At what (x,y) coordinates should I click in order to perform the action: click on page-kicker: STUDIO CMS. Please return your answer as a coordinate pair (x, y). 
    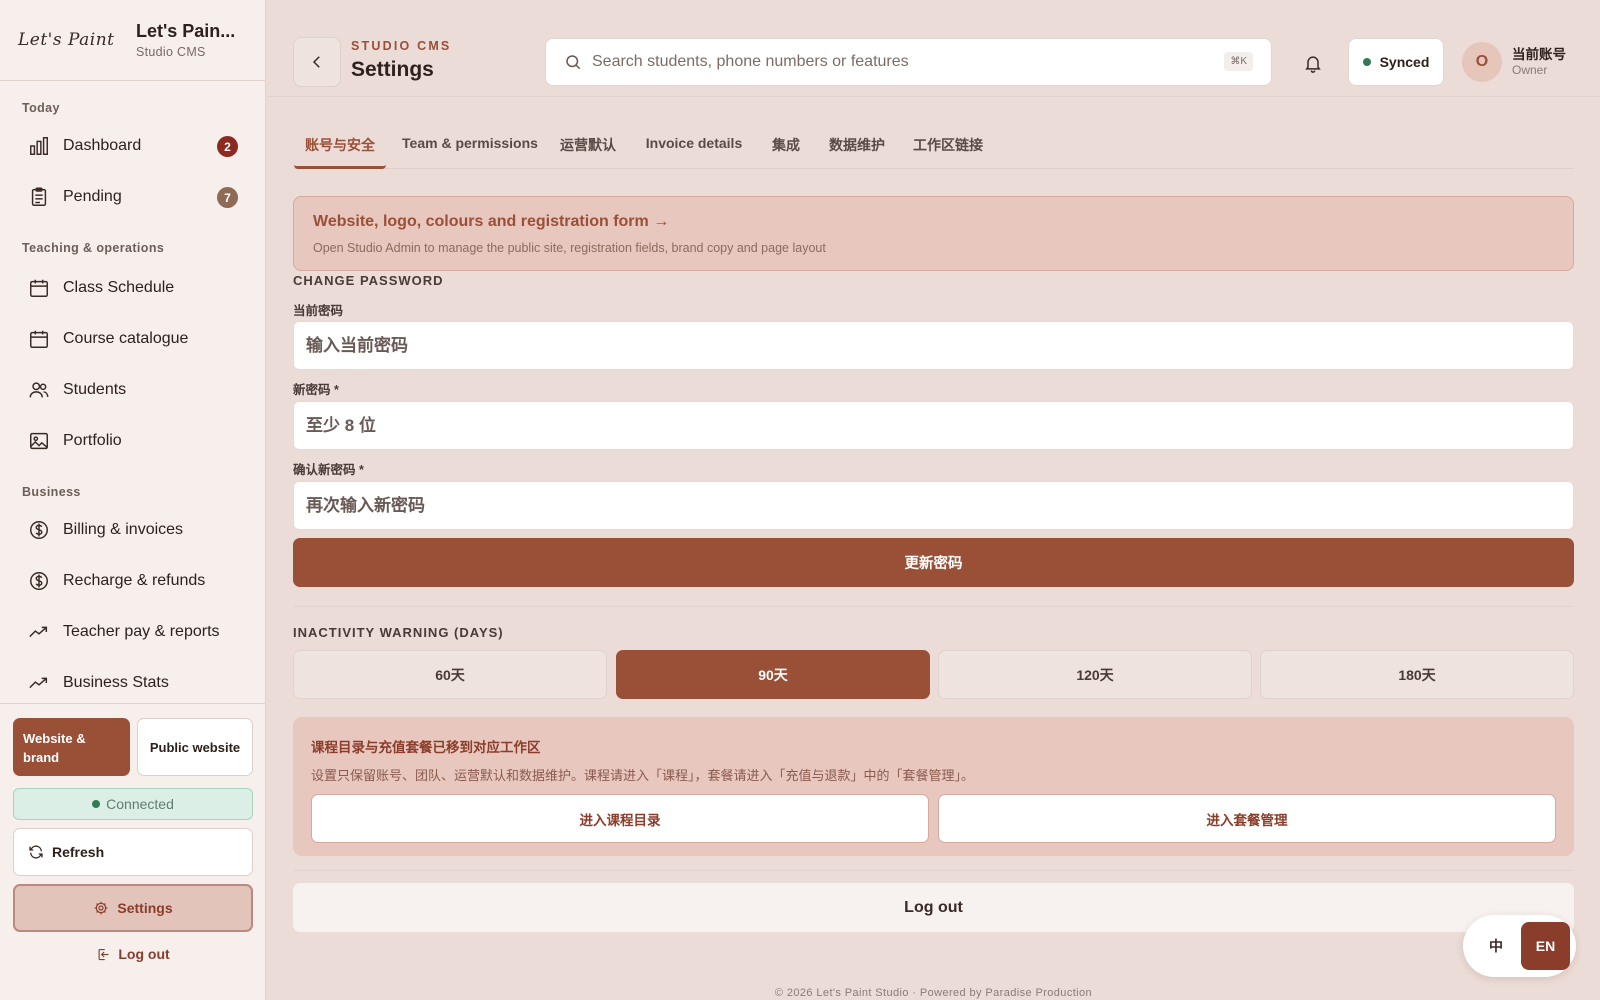
    Looking at the image, I should click on (401, 46).